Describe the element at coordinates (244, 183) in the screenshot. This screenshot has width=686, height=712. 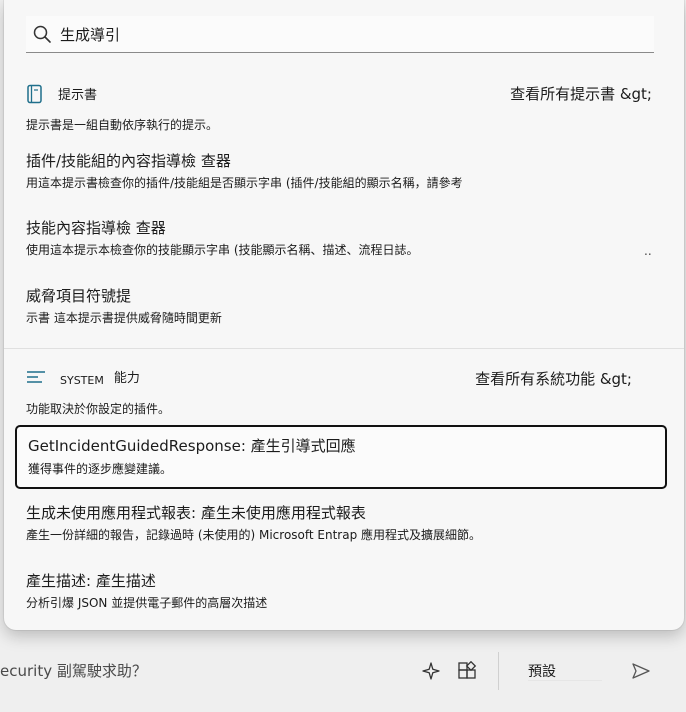
I see `promptbook-item-desc: 用這本提示書檢查你的插件/技能組是否顯示字串 (插件/技能組的顯示名稱，請參考` at that location.